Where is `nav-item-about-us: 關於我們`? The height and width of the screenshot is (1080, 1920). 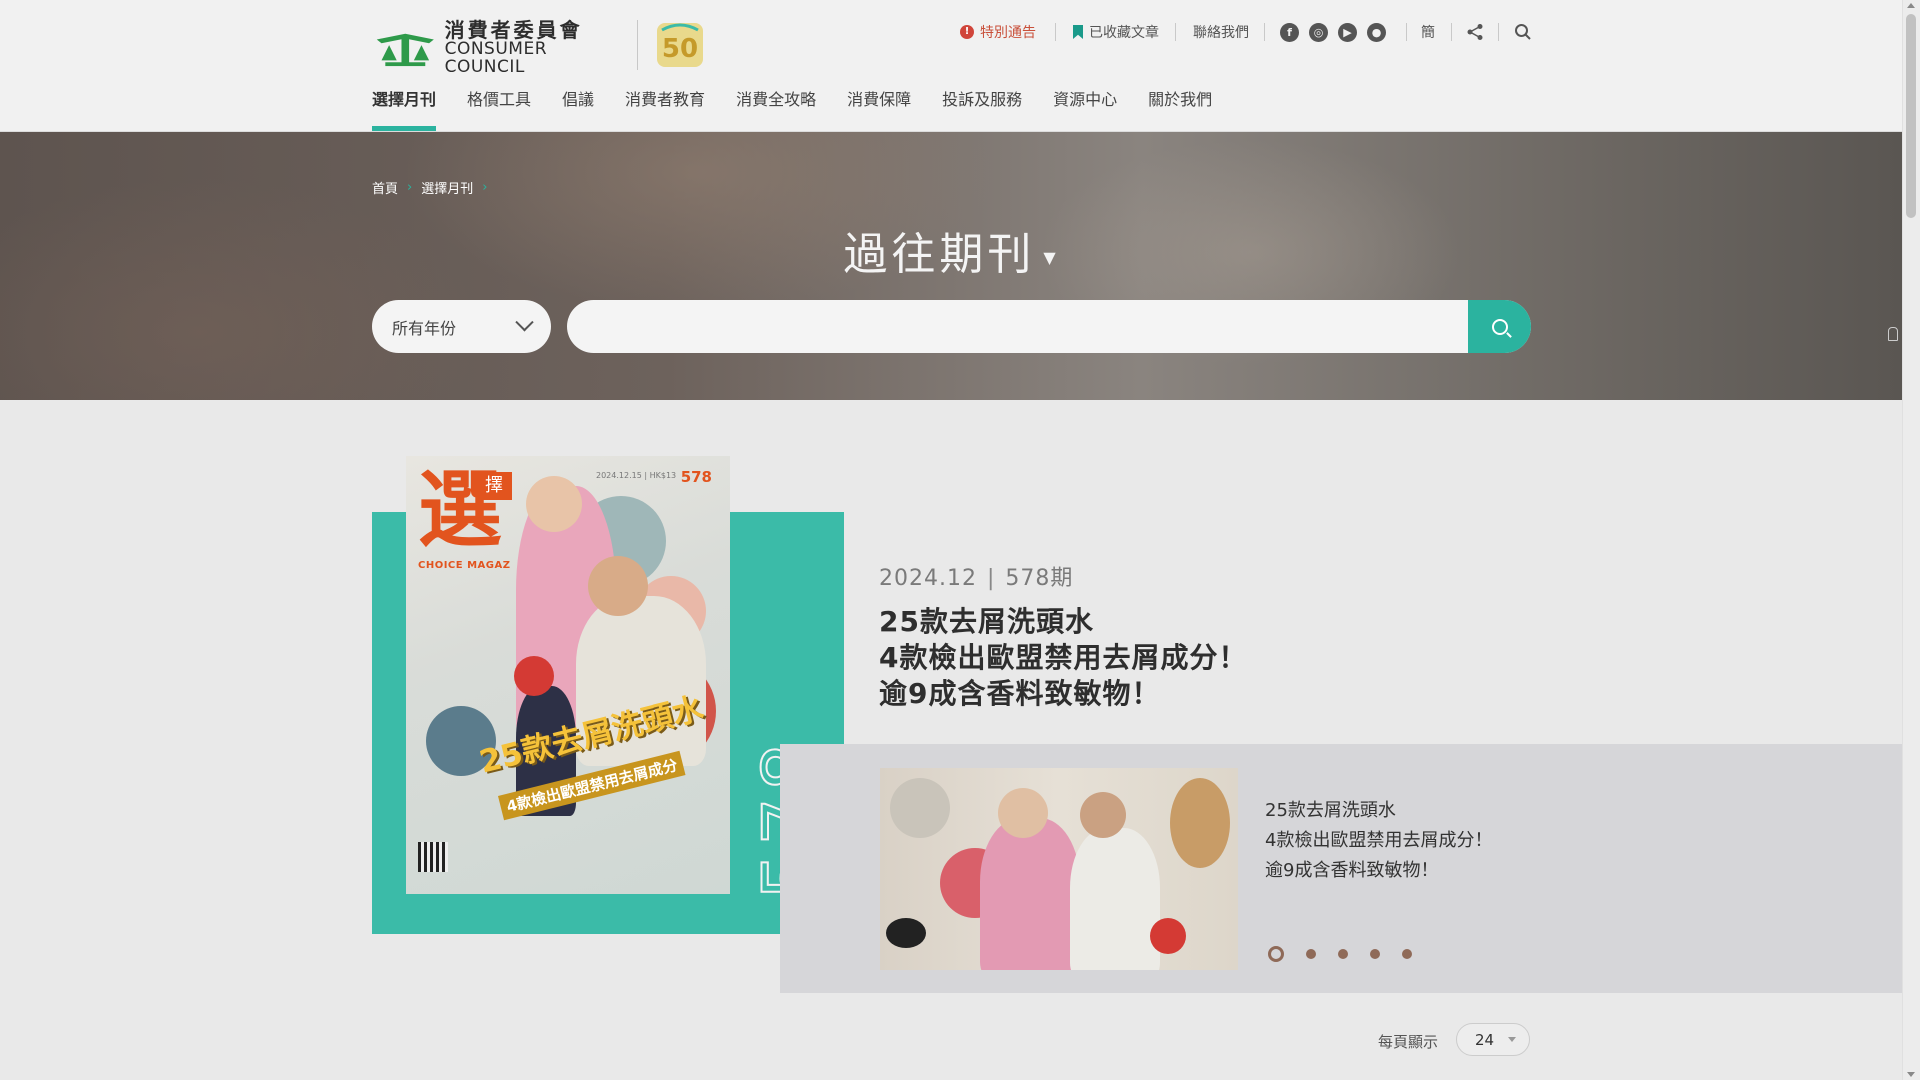
nav-item-about-us: 關於我們 is located at coordinates (1180, 109).